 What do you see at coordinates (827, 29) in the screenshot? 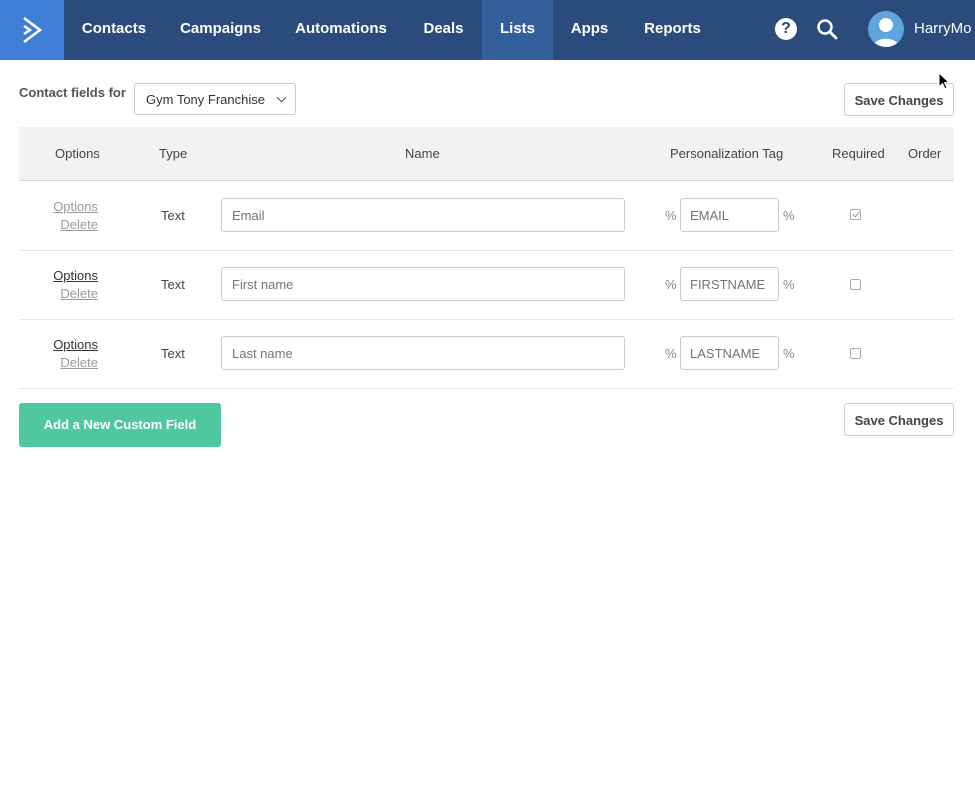
I see `search-icon` at bounding box center [827, 29].